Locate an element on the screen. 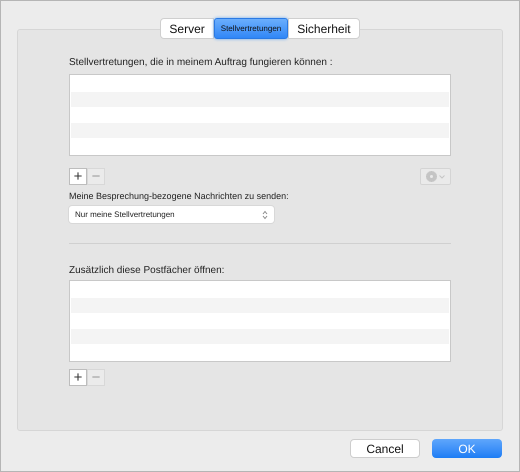 The width and height of the screenshot is (520, 472). popup-button: Nur meine Stellvertretungen is located at coordinates (171, 214).